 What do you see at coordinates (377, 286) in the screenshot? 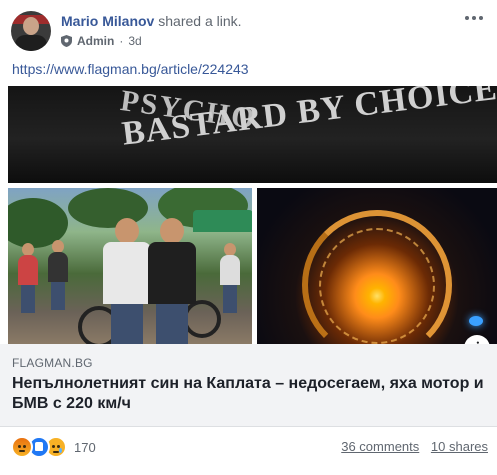
I see `speedometer-scale` at bounding box center [377, 286].